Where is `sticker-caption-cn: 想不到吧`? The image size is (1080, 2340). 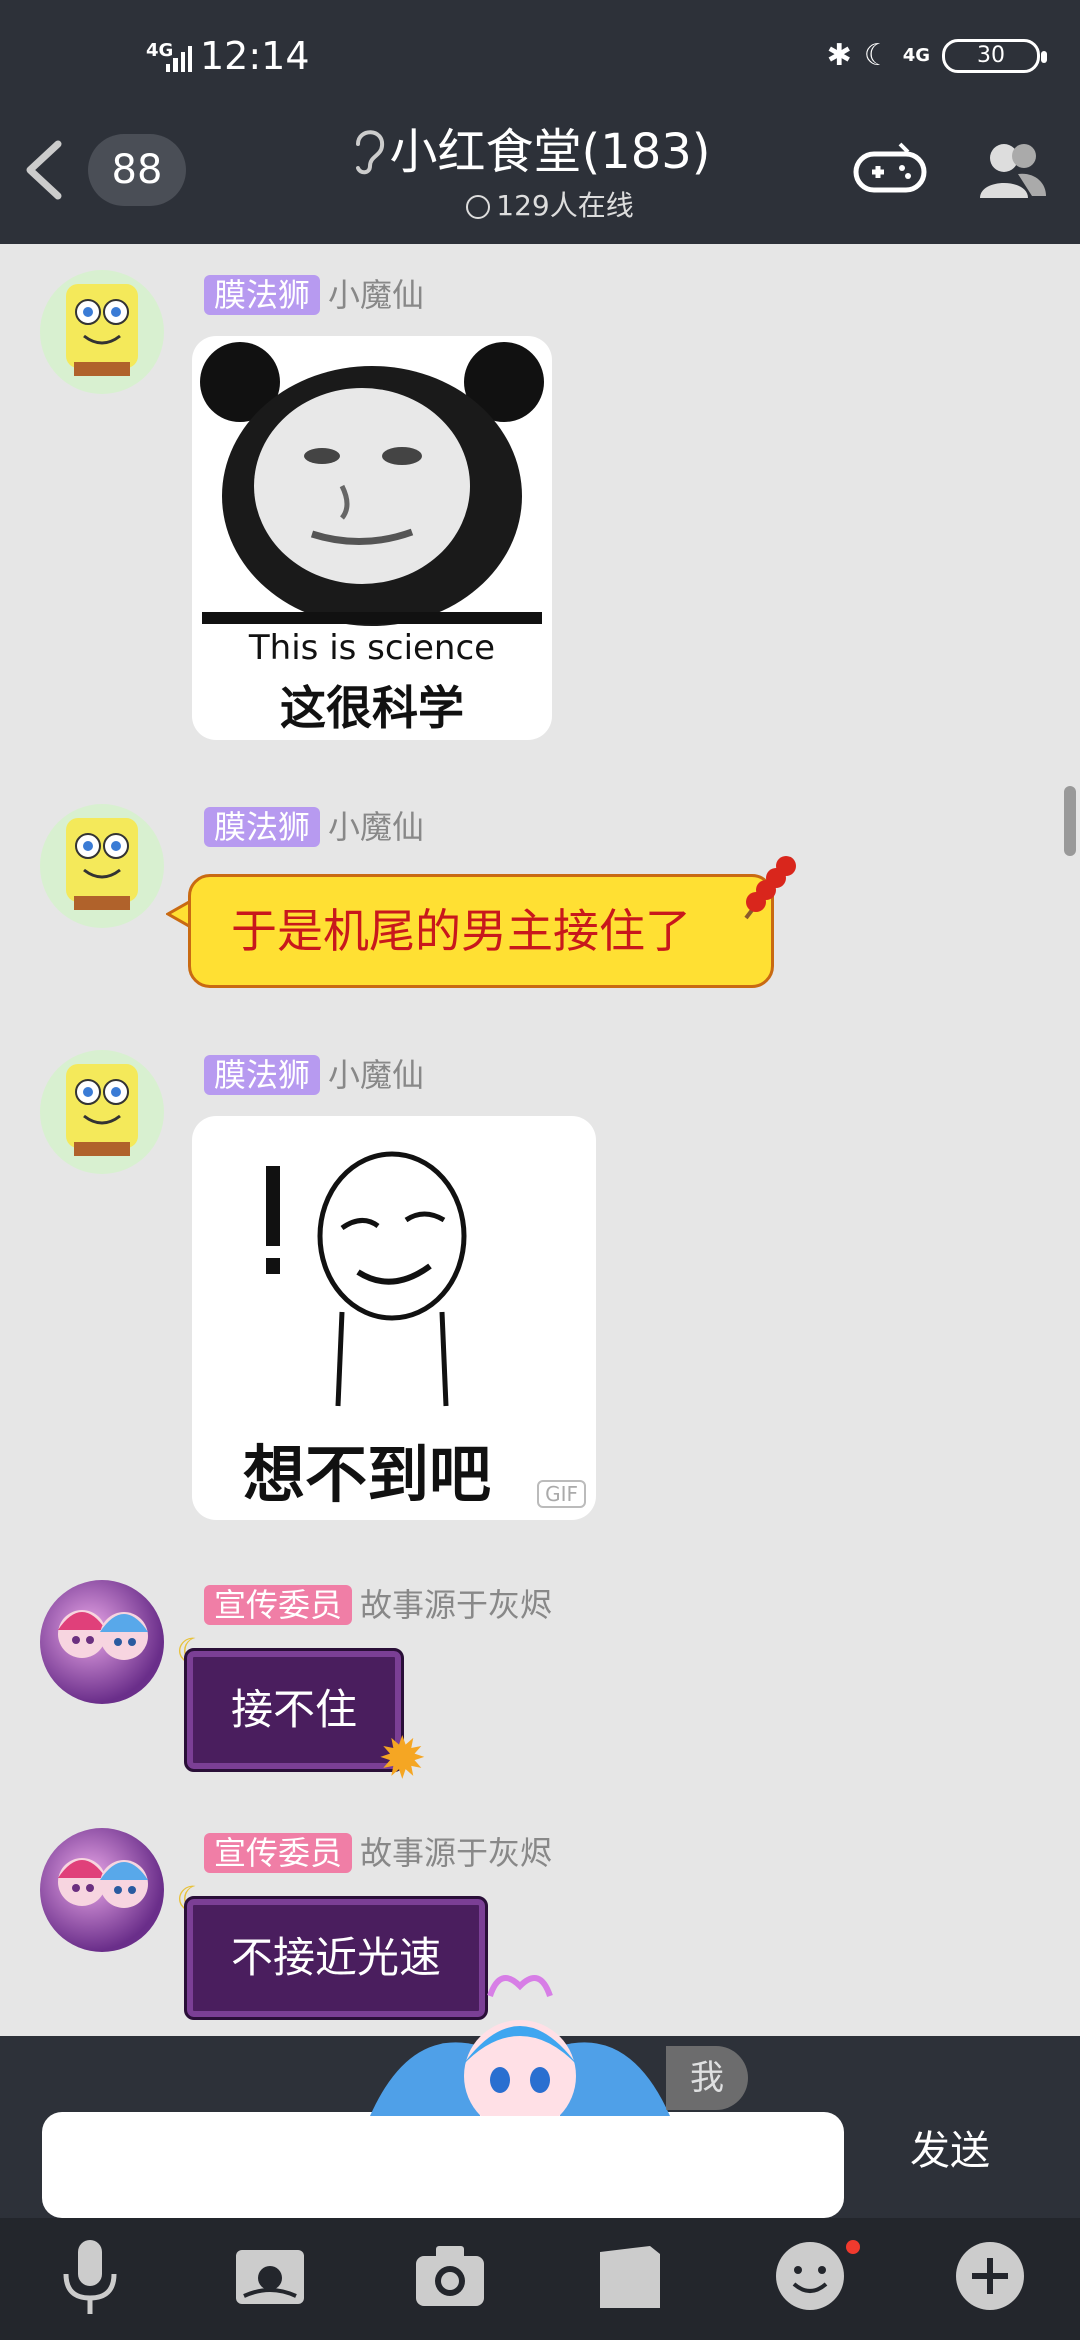
sticker-caption-cn: 想不到吧 is located at coordinates (366, 1474).